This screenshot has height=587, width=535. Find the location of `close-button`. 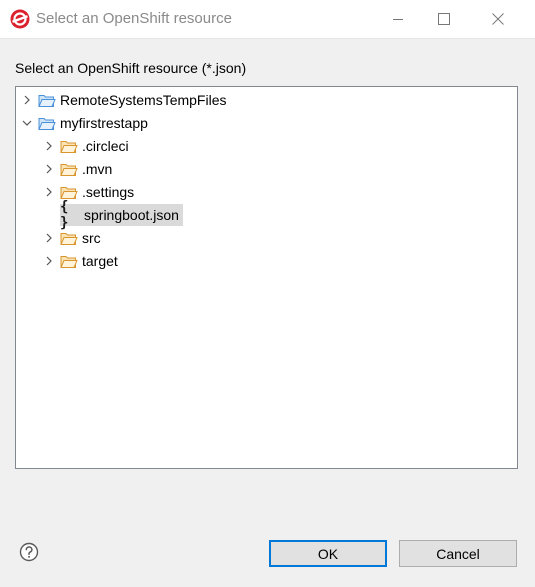

close-button is located at coordinates (498, 19).